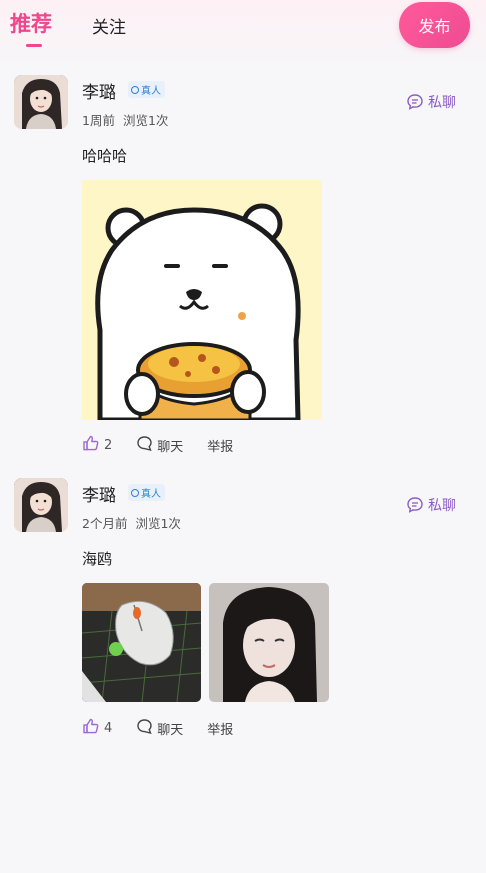  What do you see at coordinates (97, 559) in the screenshot?
I see `post-content: 海鸥` at bounding box center [97, 559].